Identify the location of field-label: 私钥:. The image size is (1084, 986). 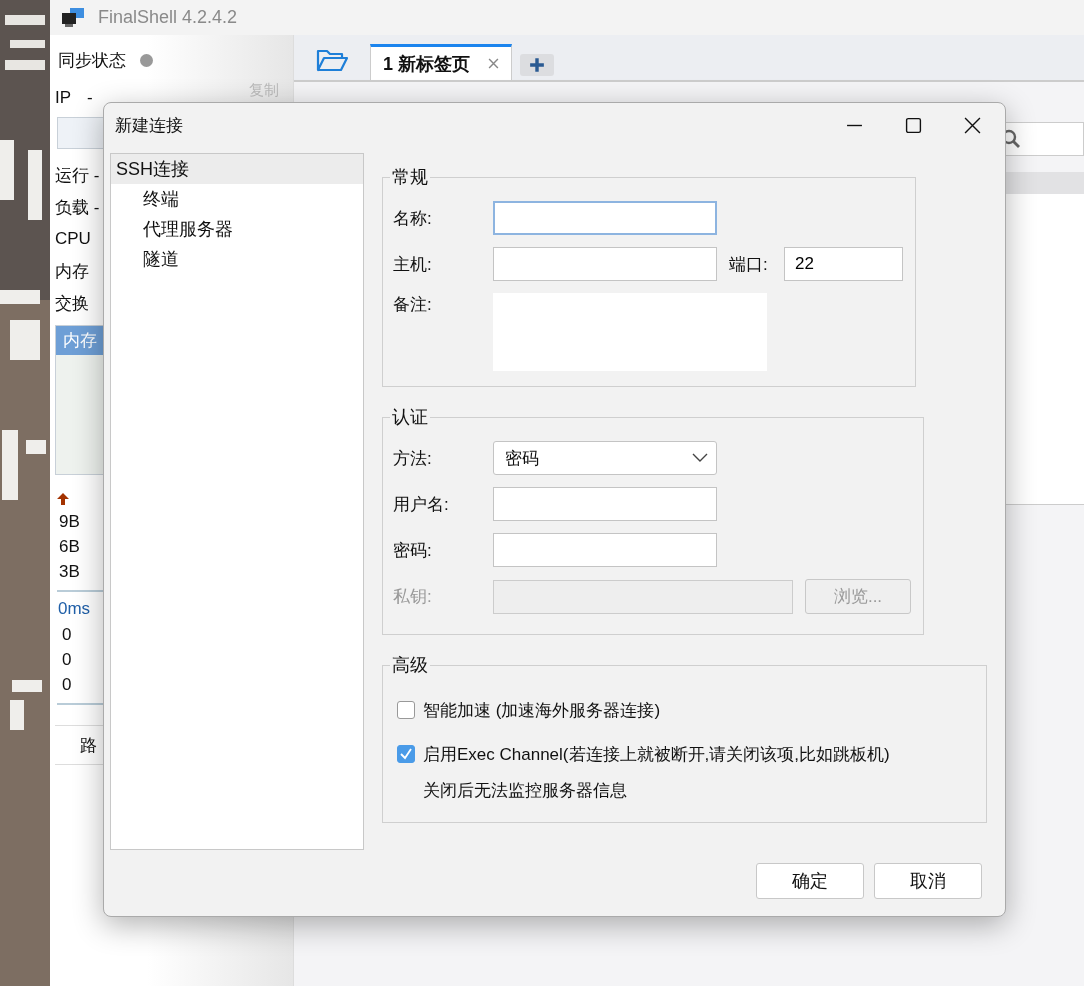
(413, 597).